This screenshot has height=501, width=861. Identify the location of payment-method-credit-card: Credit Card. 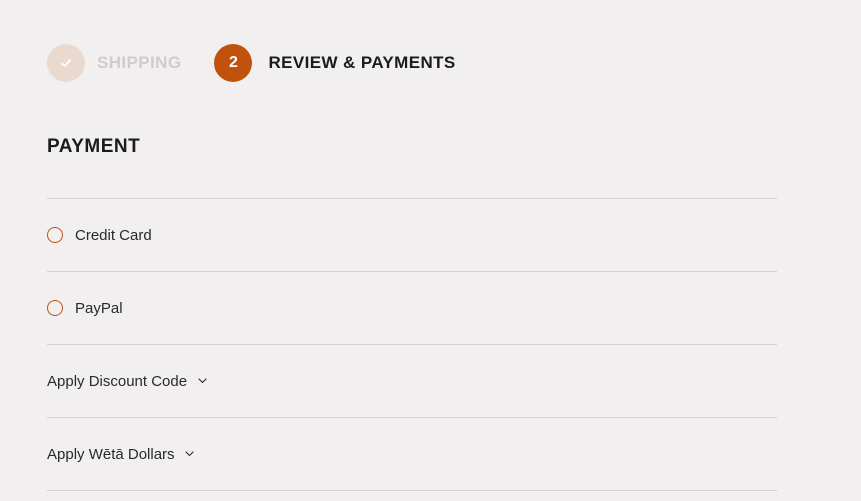
(412, 235).